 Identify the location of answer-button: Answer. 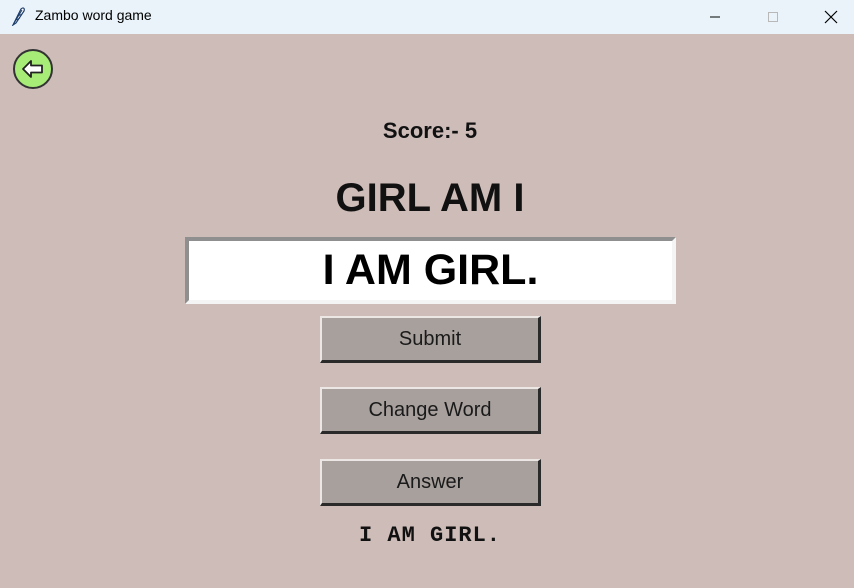
(430, 482).